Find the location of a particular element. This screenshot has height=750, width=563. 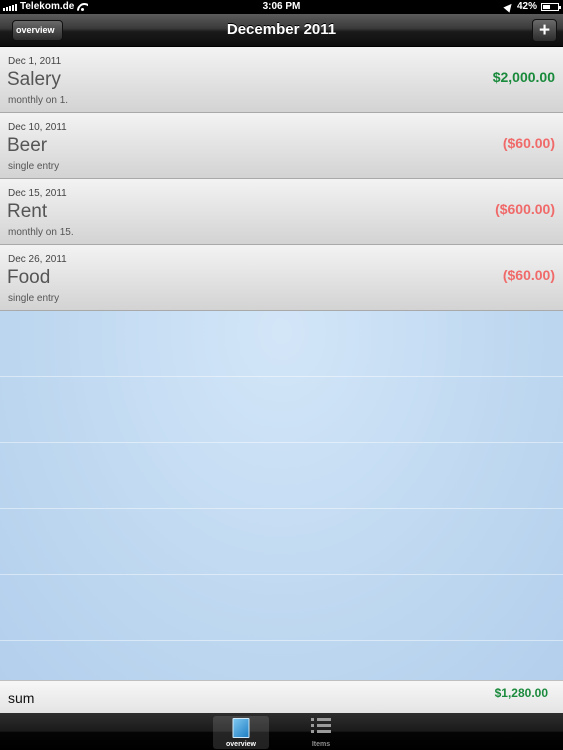

sum-bar: sum $1,280.00 is located at coordinates (281, 696).